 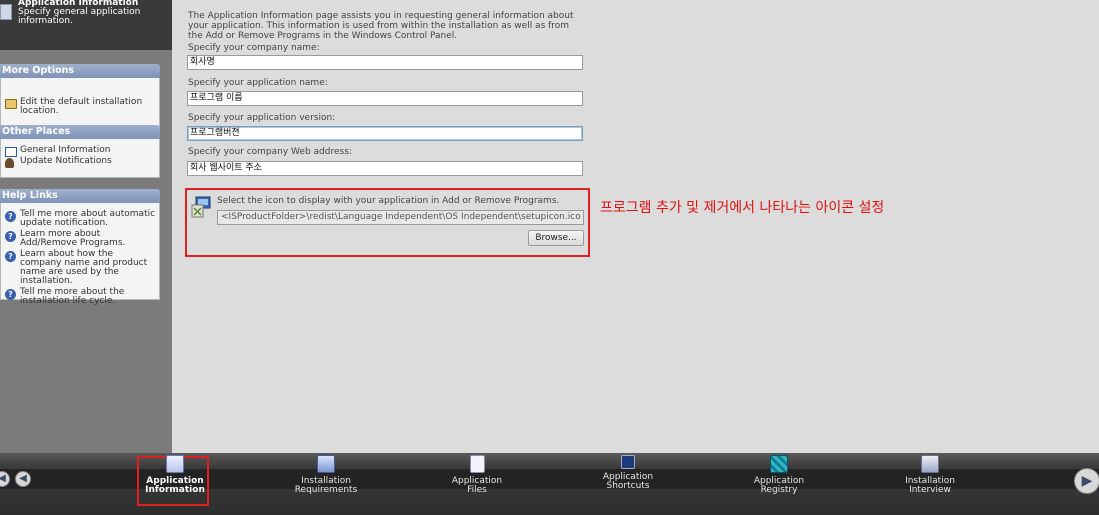 What do you see at coordinates (80, 196) in the screenshot?
I see `help-links-title: Help Links` at bounding box center [80, 196].